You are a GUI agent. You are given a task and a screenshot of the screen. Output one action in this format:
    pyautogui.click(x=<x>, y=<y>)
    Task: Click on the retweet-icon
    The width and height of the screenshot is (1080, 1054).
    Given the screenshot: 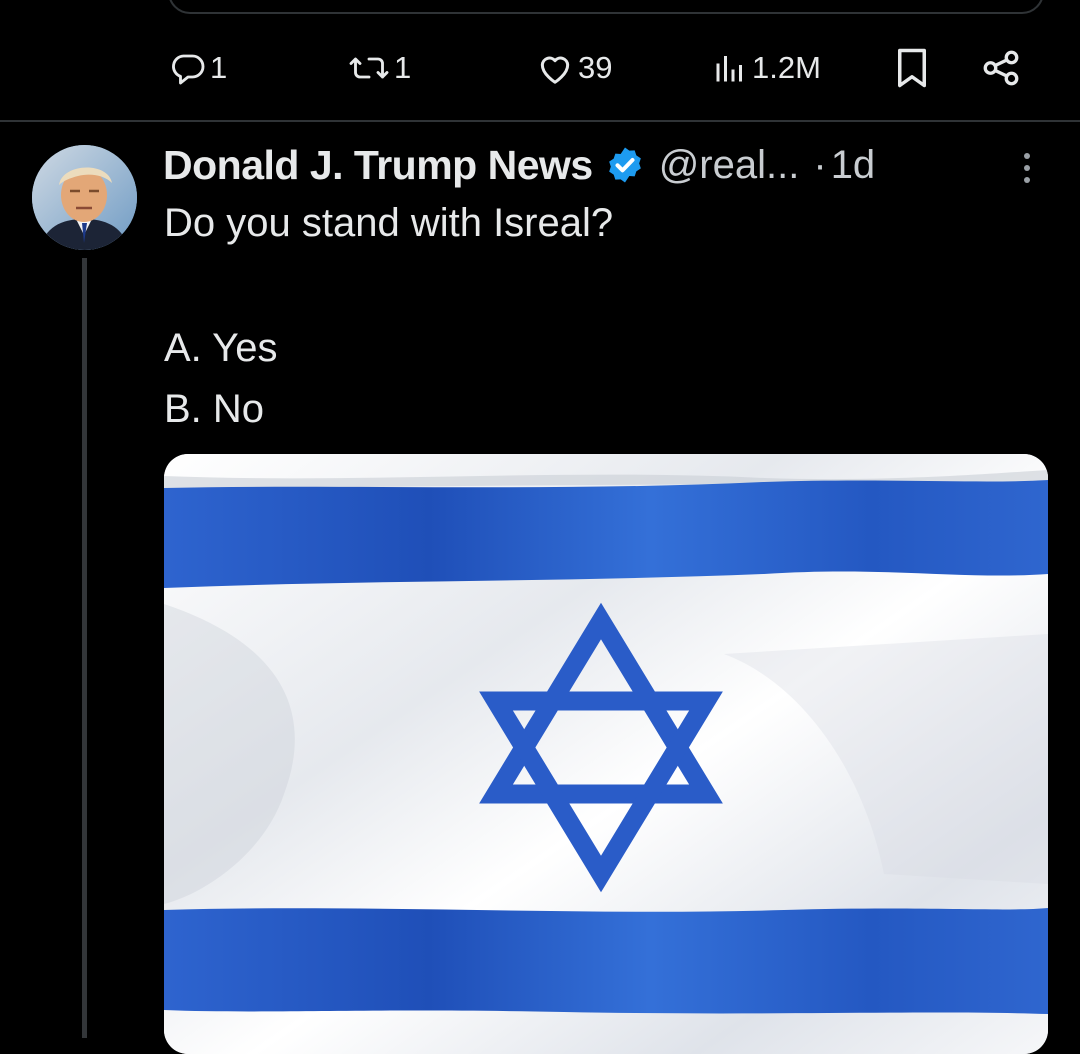 What is the action you would take?
    pyautogui.click(x=369, y=68)
    